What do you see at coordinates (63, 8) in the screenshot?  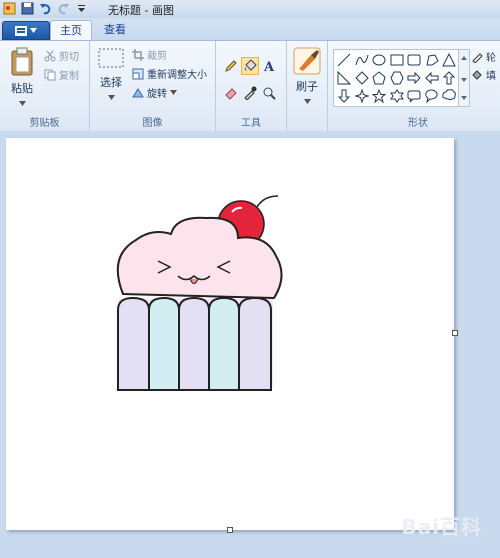 I see `redo-icon` at bounding box center [63, 8].